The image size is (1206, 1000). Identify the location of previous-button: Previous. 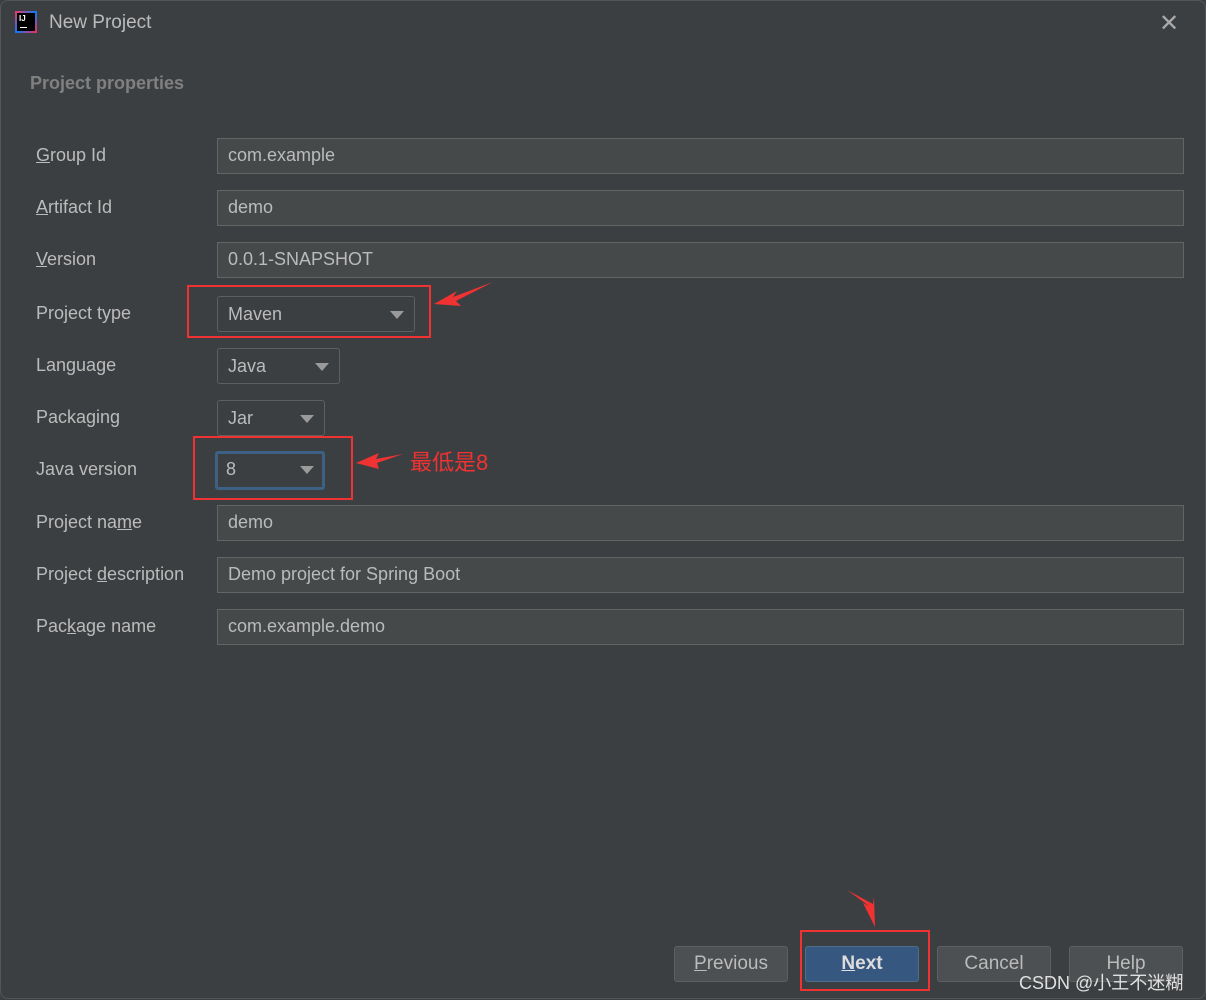
(731, 964).